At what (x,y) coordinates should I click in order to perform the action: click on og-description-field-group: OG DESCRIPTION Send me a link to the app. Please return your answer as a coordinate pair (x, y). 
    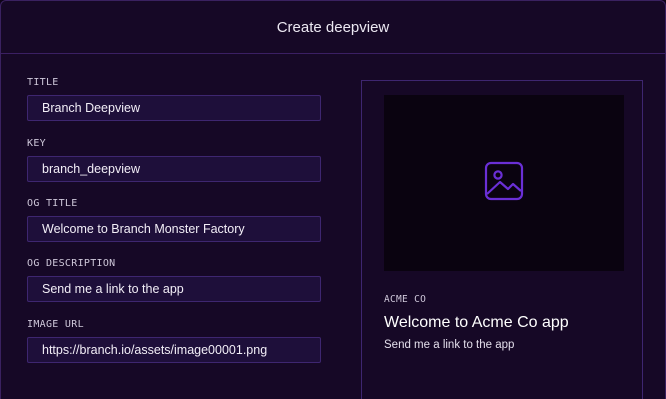
    Looking at the image, I should click on (174, 279).